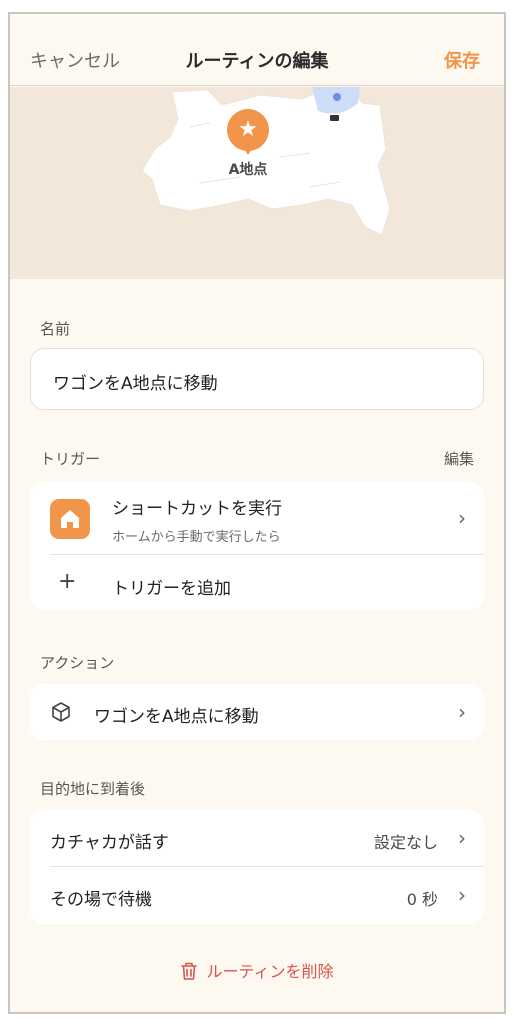  I want to click on trigger-item-subtitle: ホームから手動で実行したら, so click(196, 537).